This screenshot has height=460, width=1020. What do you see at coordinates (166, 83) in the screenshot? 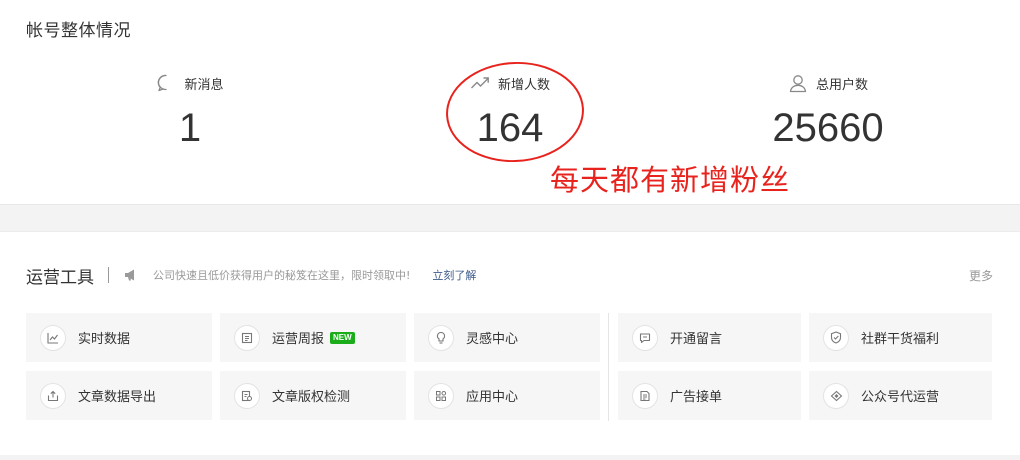
I see `message-icon` at bounding box center [166, 83].